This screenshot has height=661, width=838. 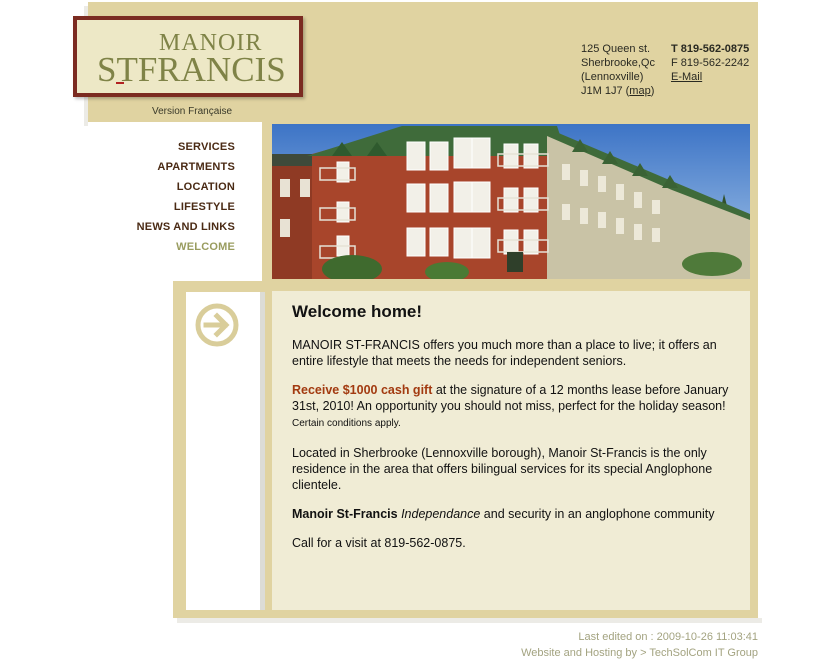 I want to click on arrow-circle-right-icon, so click(x=217, y=325).